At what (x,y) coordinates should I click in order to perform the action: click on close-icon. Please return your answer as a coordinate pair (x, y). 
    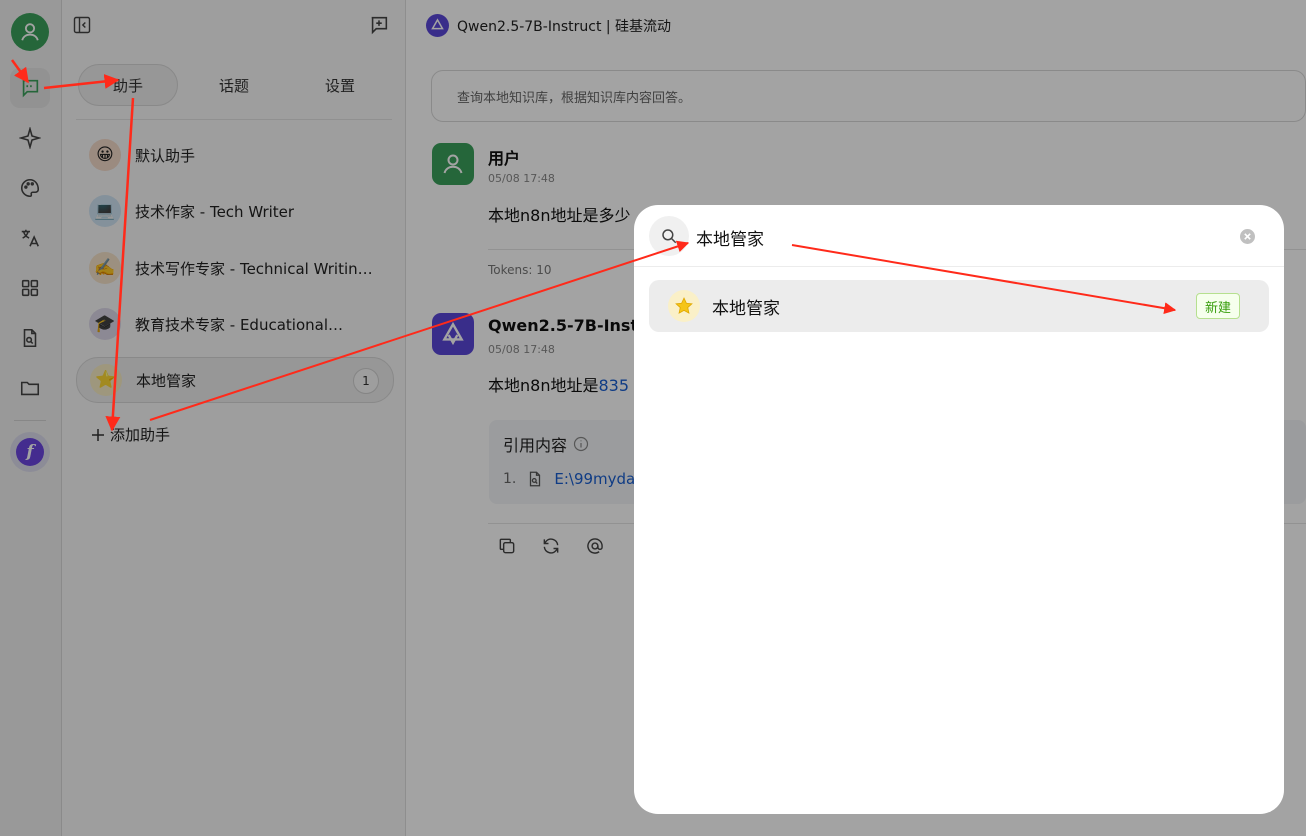
    Looking at the image, I should click on (1247, 236).